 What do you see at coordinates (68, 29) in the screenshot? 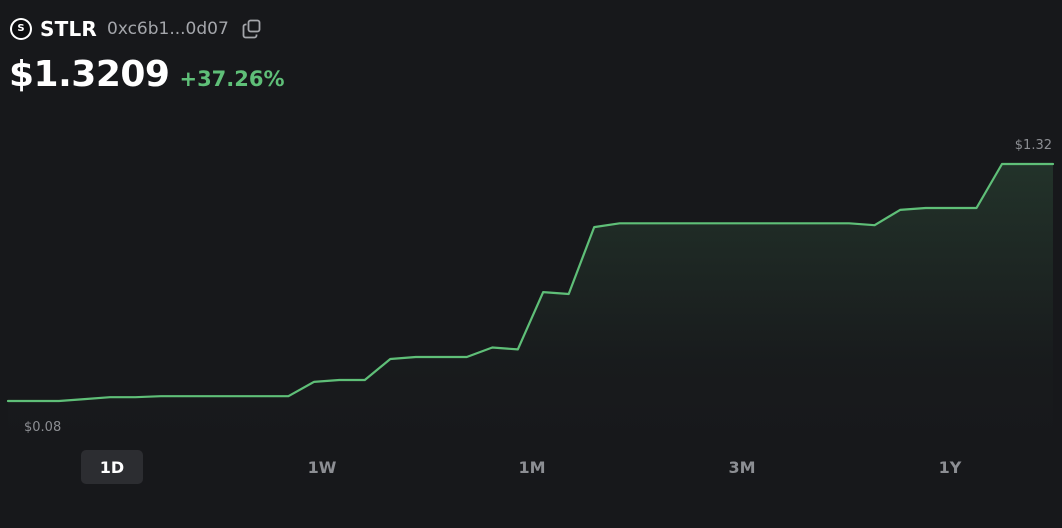
I see `token-symbol: STLR` at bounding box center [68, 29].